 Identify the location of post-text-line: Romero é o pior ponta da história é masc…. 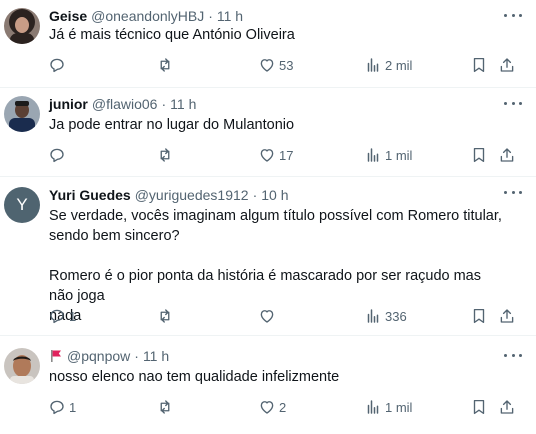
(265, 286).